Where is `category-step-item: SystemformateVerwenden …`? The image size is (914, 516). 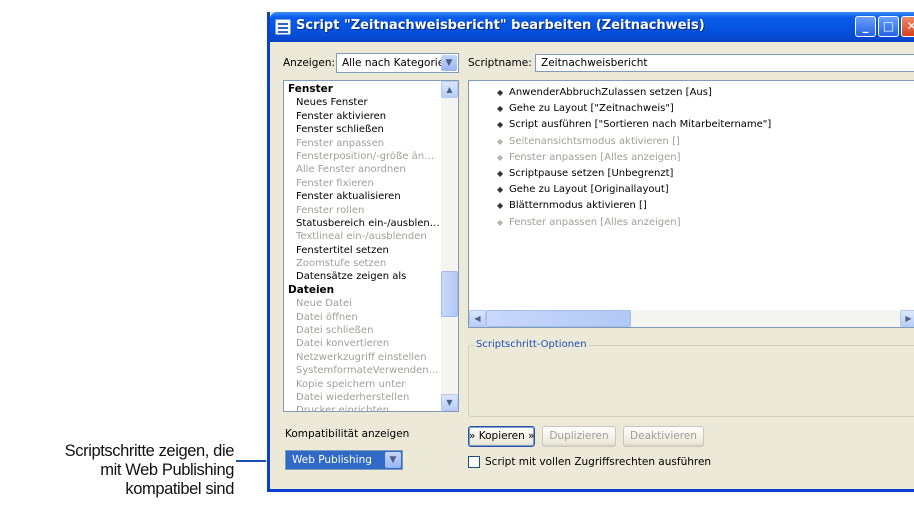
category-step-item: SystemformateVerwenden … is located at coordinates (363, 370).